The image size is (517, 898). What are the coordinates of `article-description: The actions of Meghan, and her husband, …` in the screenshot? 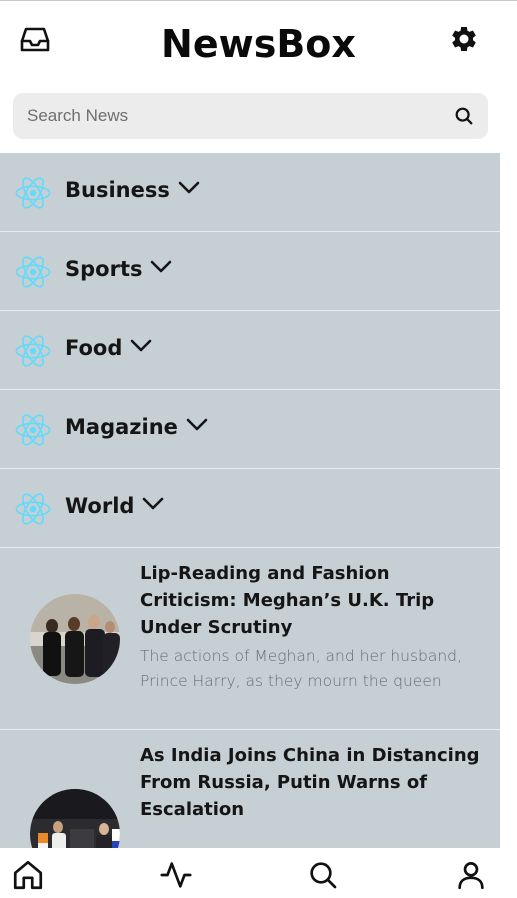 It's located at (301, 668).